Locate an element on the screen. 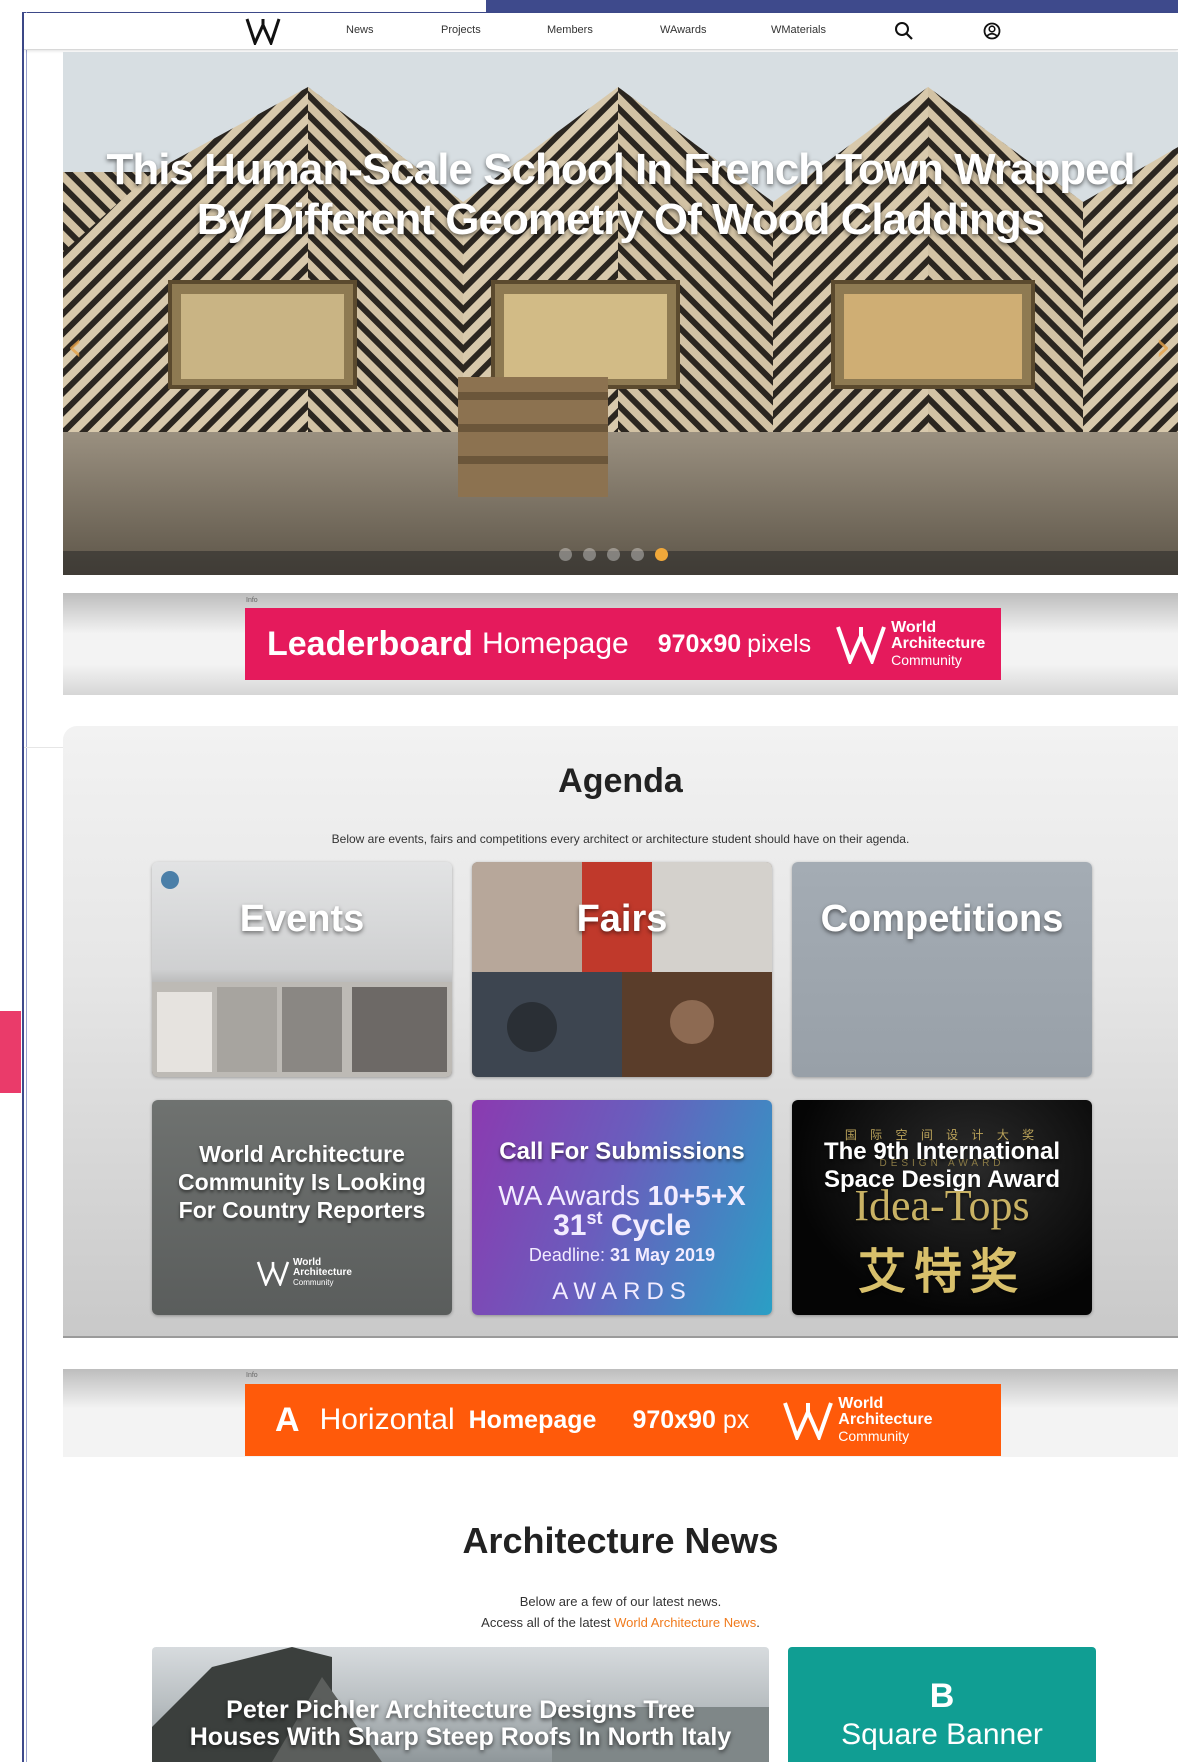  news-subtitle-text: Access all of the latest is located at coordinates (548, 1622).